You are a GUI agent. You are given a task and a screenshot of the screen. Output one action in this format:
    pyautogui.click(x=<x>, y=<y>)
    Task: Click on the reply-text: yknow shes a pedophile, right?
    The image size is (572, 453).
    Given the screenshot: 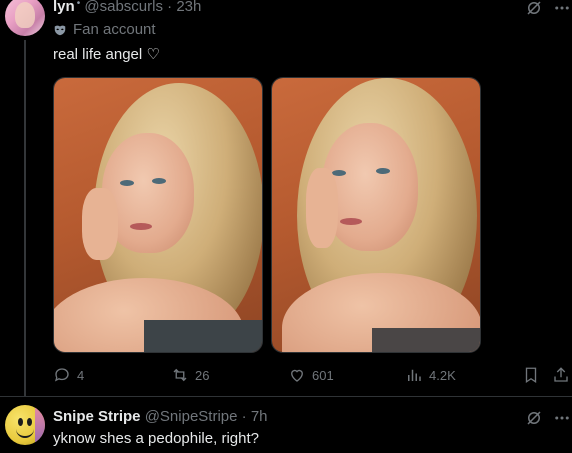 What is the action you would take?
    pyautogui.click(x=156, y=438)
    